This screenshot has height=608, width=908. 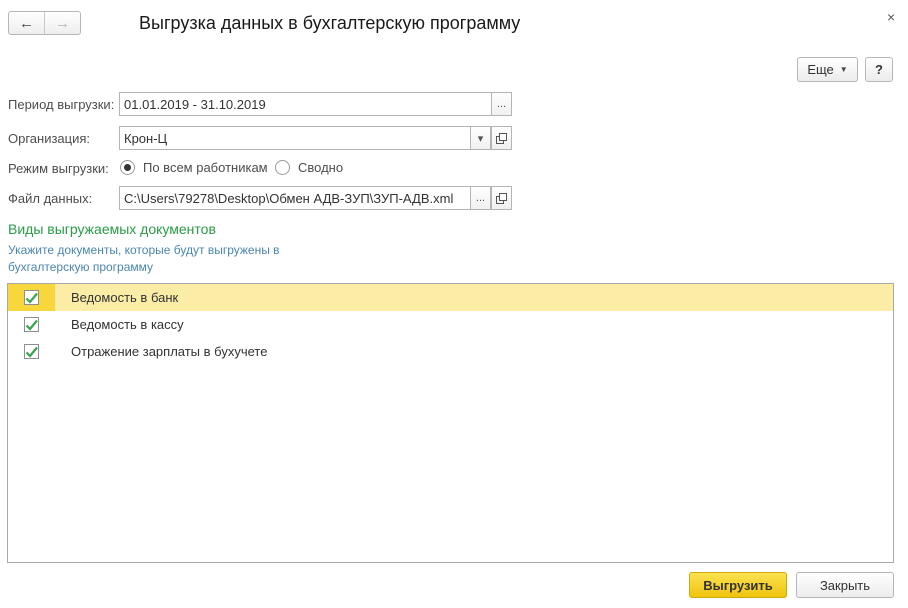 I want to click on documents-section-title: Виды выгружаемых документов, so click(x=112, y=229).